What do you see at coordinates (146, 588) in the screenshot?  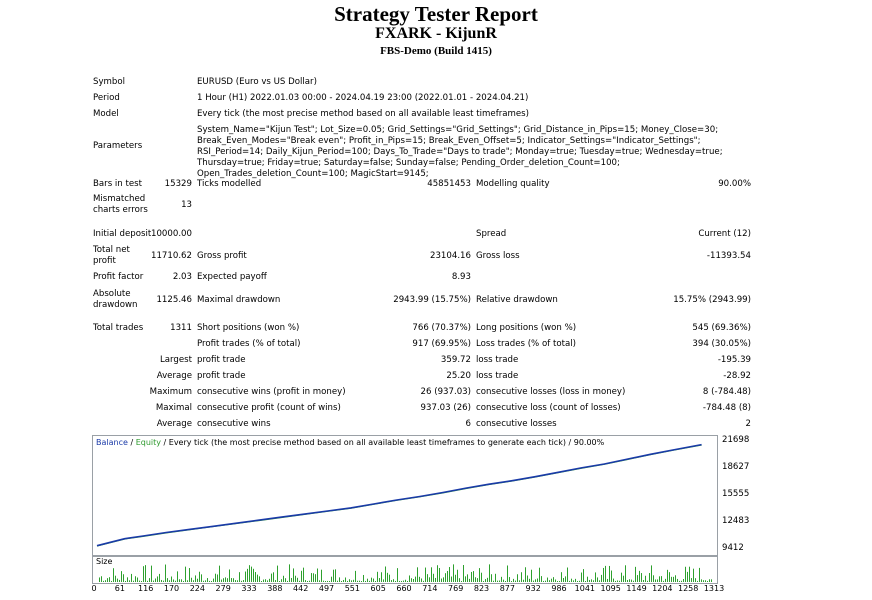 I see `x-tick-label: 116` at bounding box center [146, 588].